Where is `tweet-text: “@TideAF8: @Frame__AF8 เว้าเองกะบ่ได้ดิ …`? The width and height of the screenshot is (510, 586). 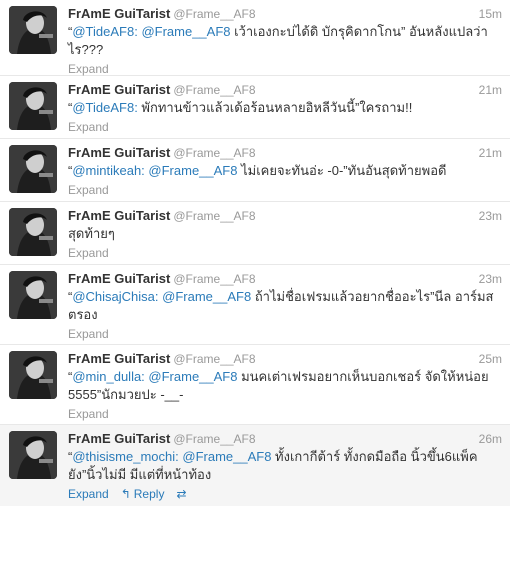 tweet-text: “@TideAF8: @Frame__AF8 เว้าเองกะบ่ได้ดิ … is located at coordinates (284, 41).